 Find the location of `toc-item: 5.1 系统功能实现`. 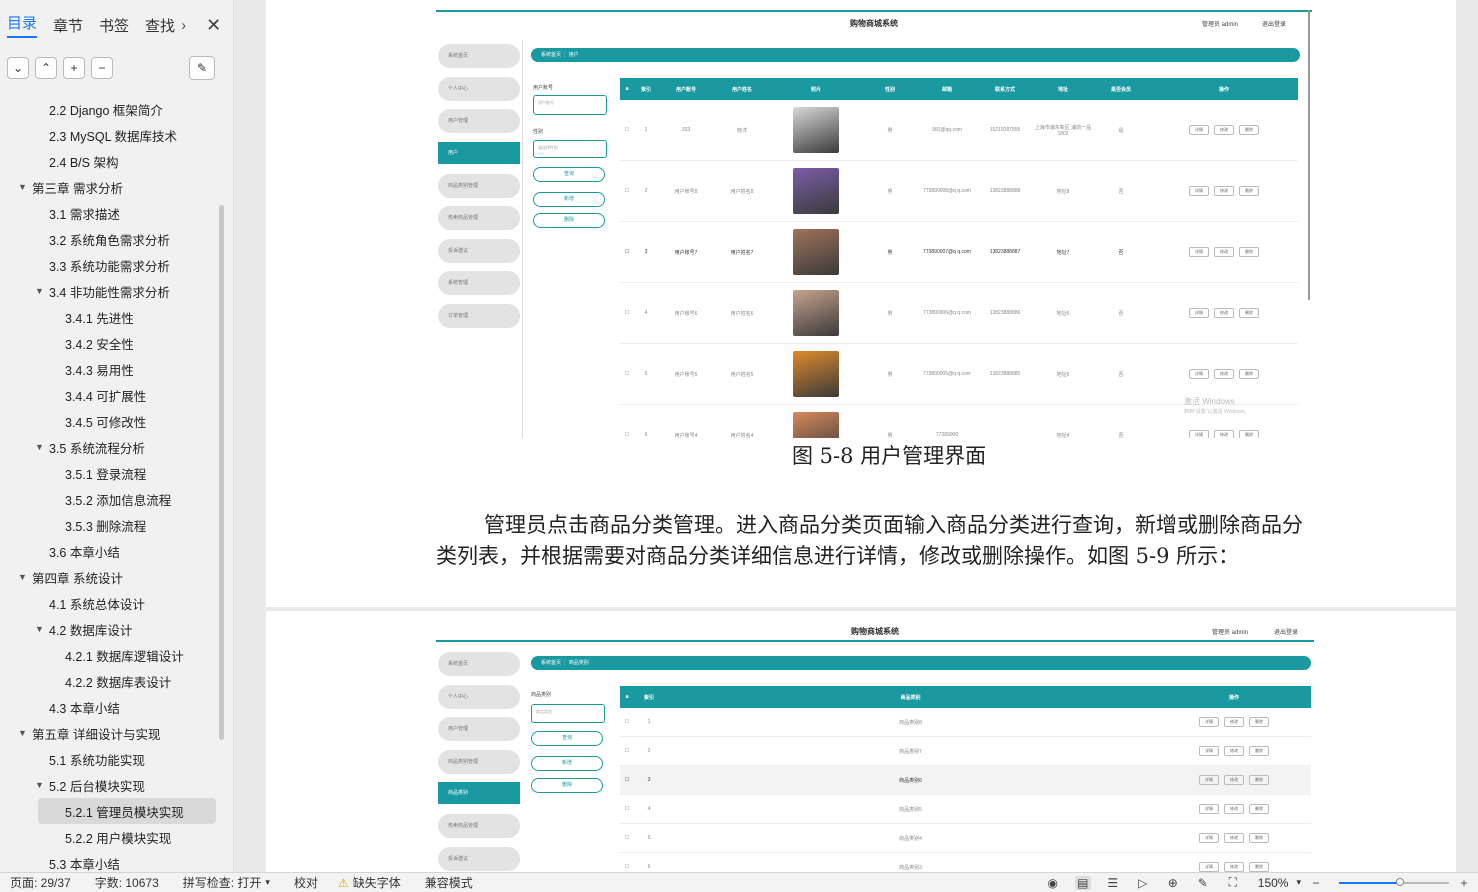

toc-item: 5.1 系统功能实现 is located at coordinates (111, 759).